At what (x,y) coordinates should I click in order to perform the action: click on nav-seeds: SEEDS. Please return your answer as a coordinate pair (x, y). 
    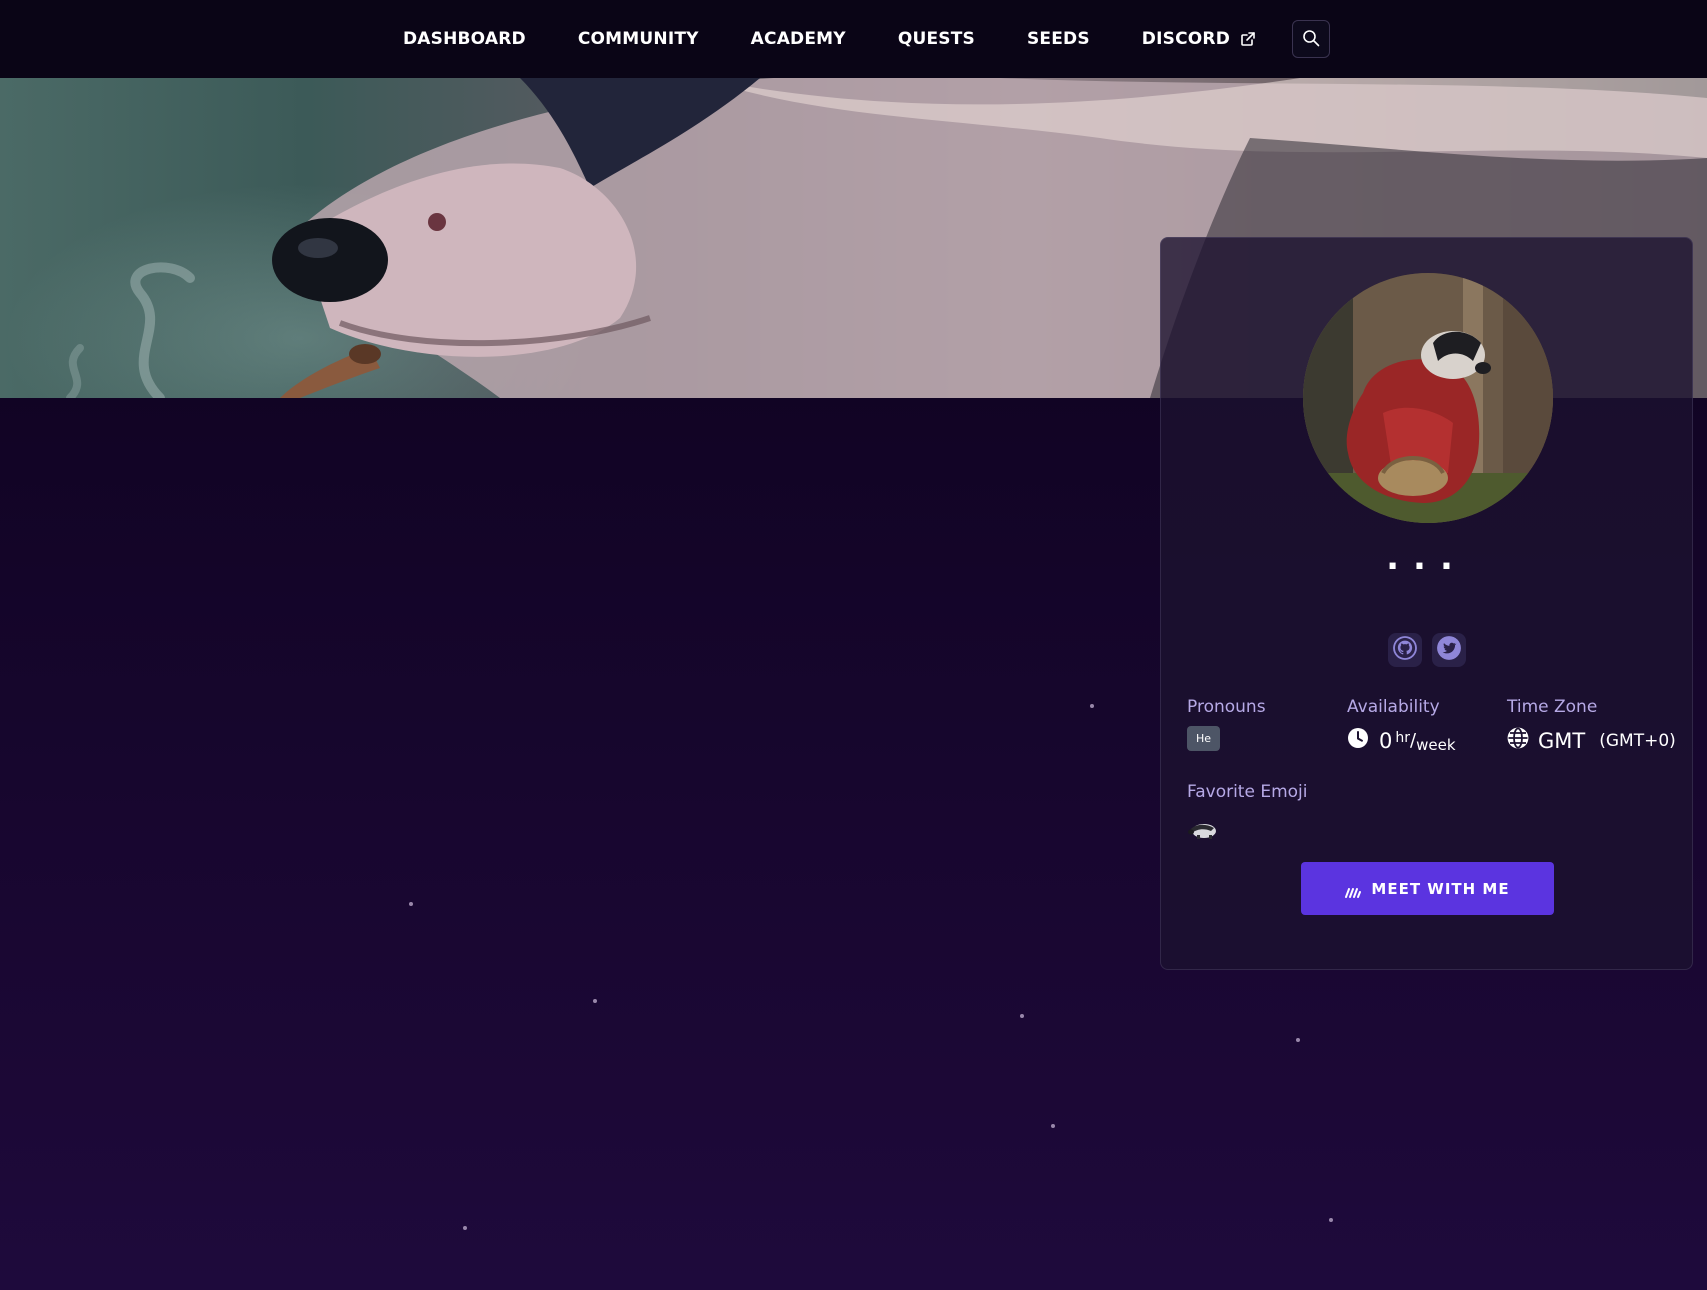
    Looking at the image, I should click on (1058, 39).